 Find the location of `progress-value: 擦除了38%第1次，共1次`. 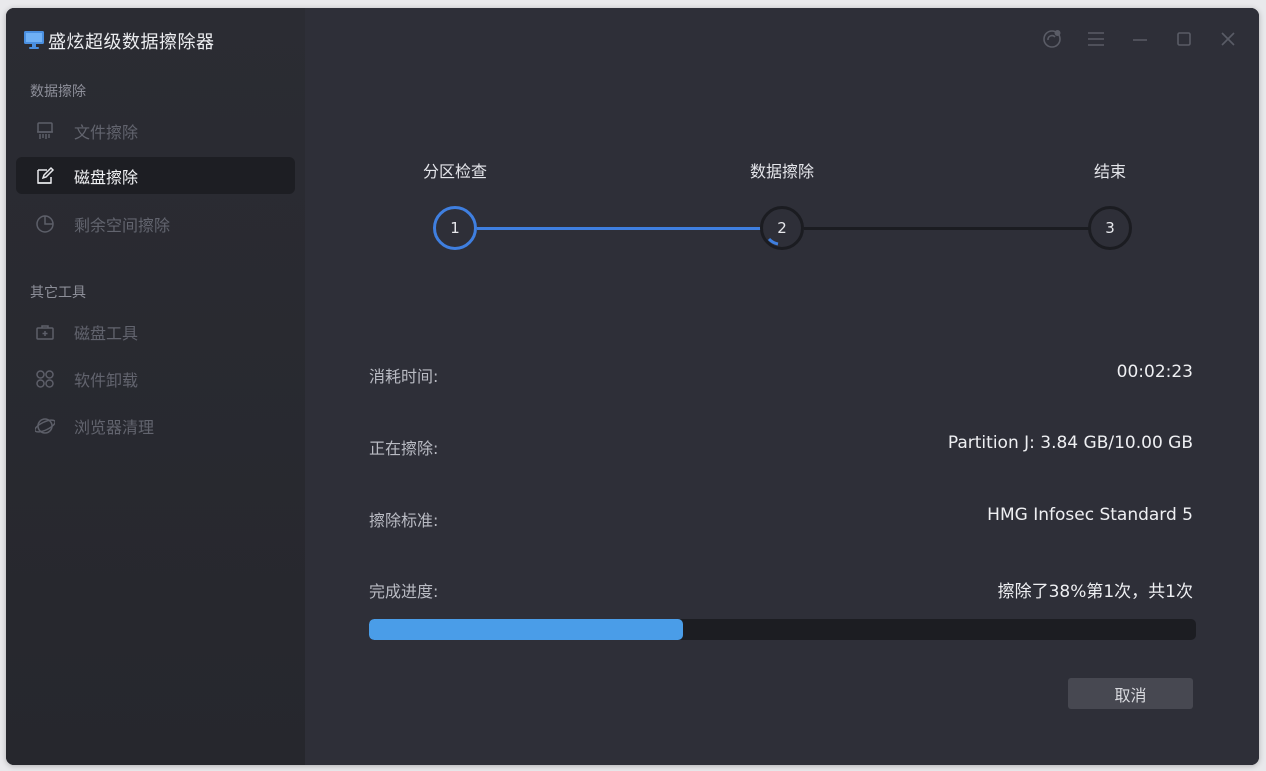

progress-value: 擦除了38%第1次，共1次 is located at coordinates (1095, 592).